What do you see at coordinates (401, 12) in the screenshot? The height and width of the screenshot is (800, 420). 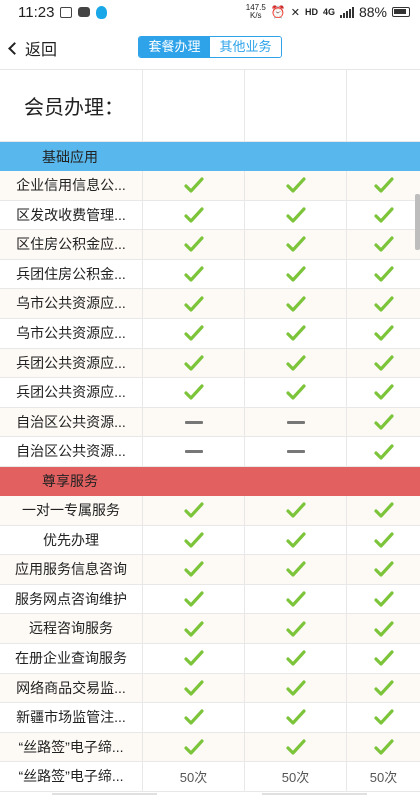 I see `battery-icon` at bounding box center [401, 12].